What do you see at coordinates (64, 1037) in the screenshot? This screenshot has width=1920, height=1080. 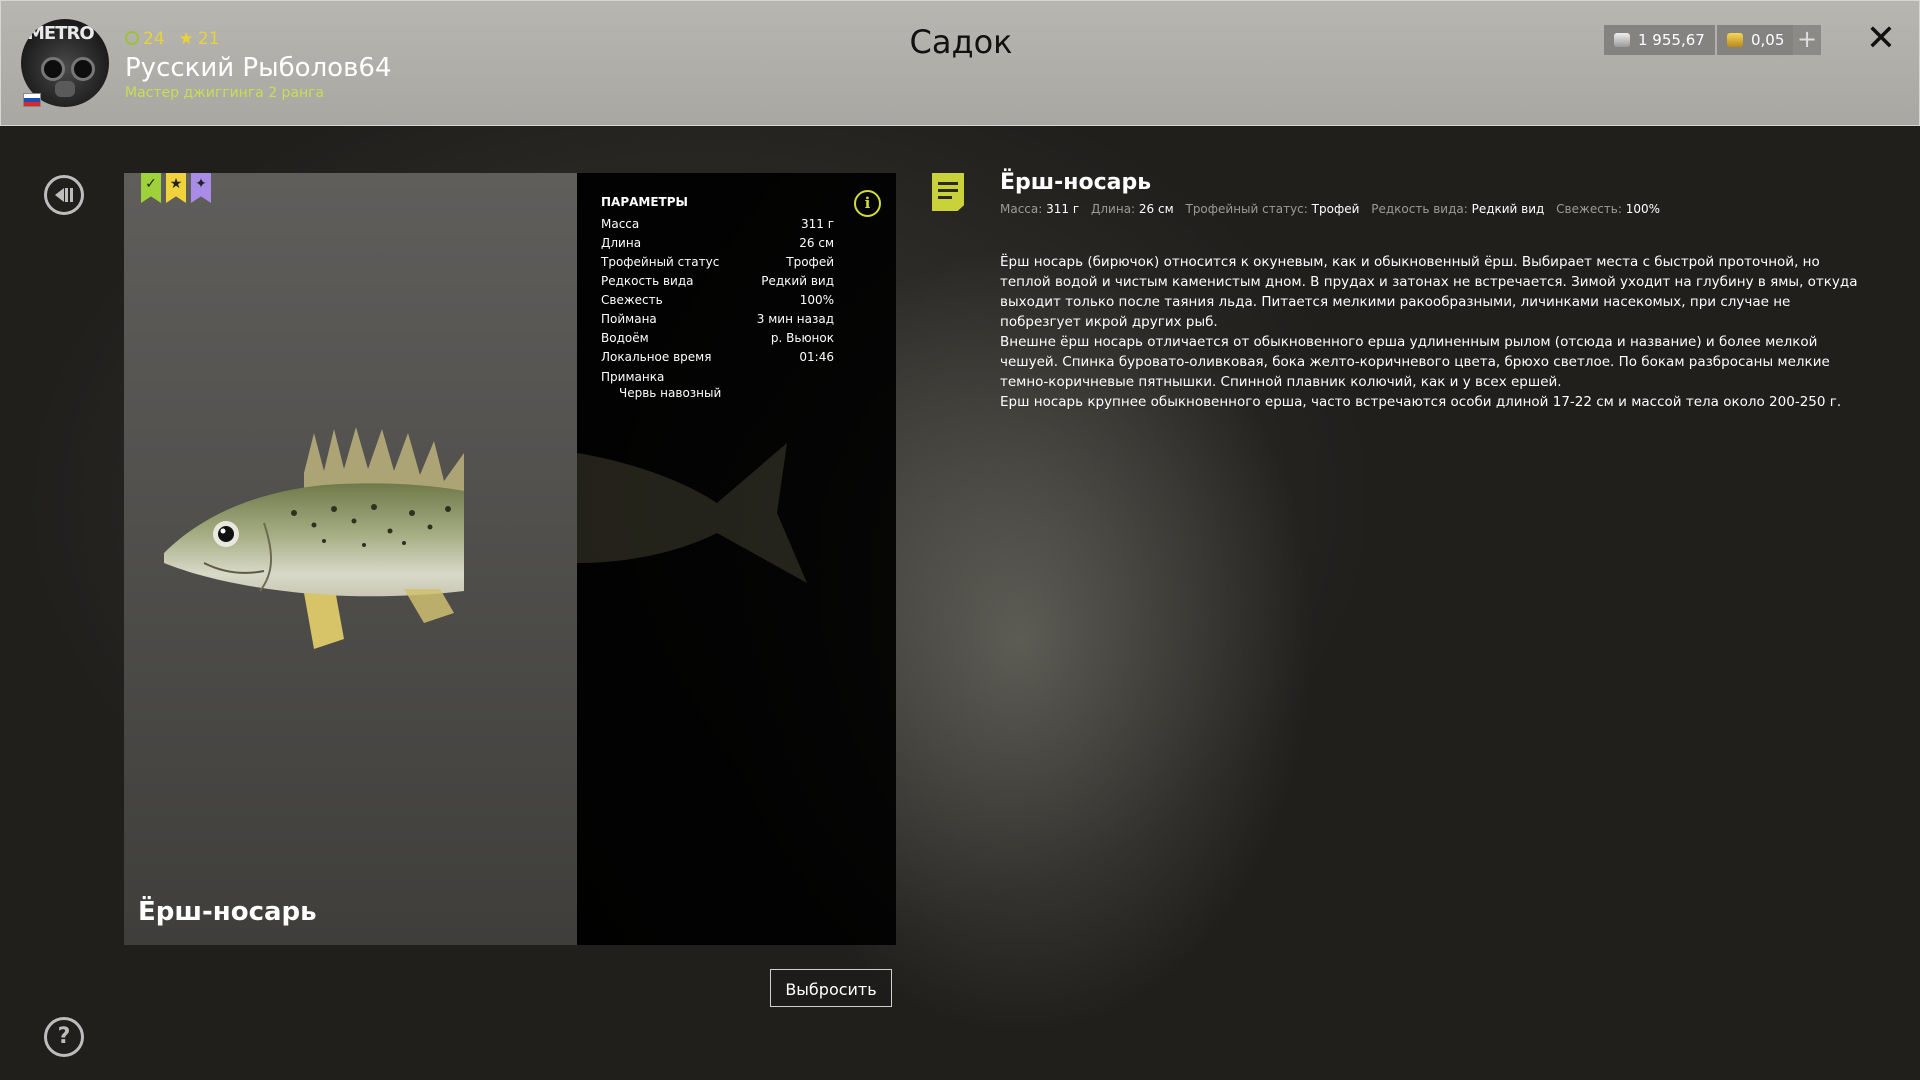 I see `help-button: ?` at bounding box center [64, 1037].